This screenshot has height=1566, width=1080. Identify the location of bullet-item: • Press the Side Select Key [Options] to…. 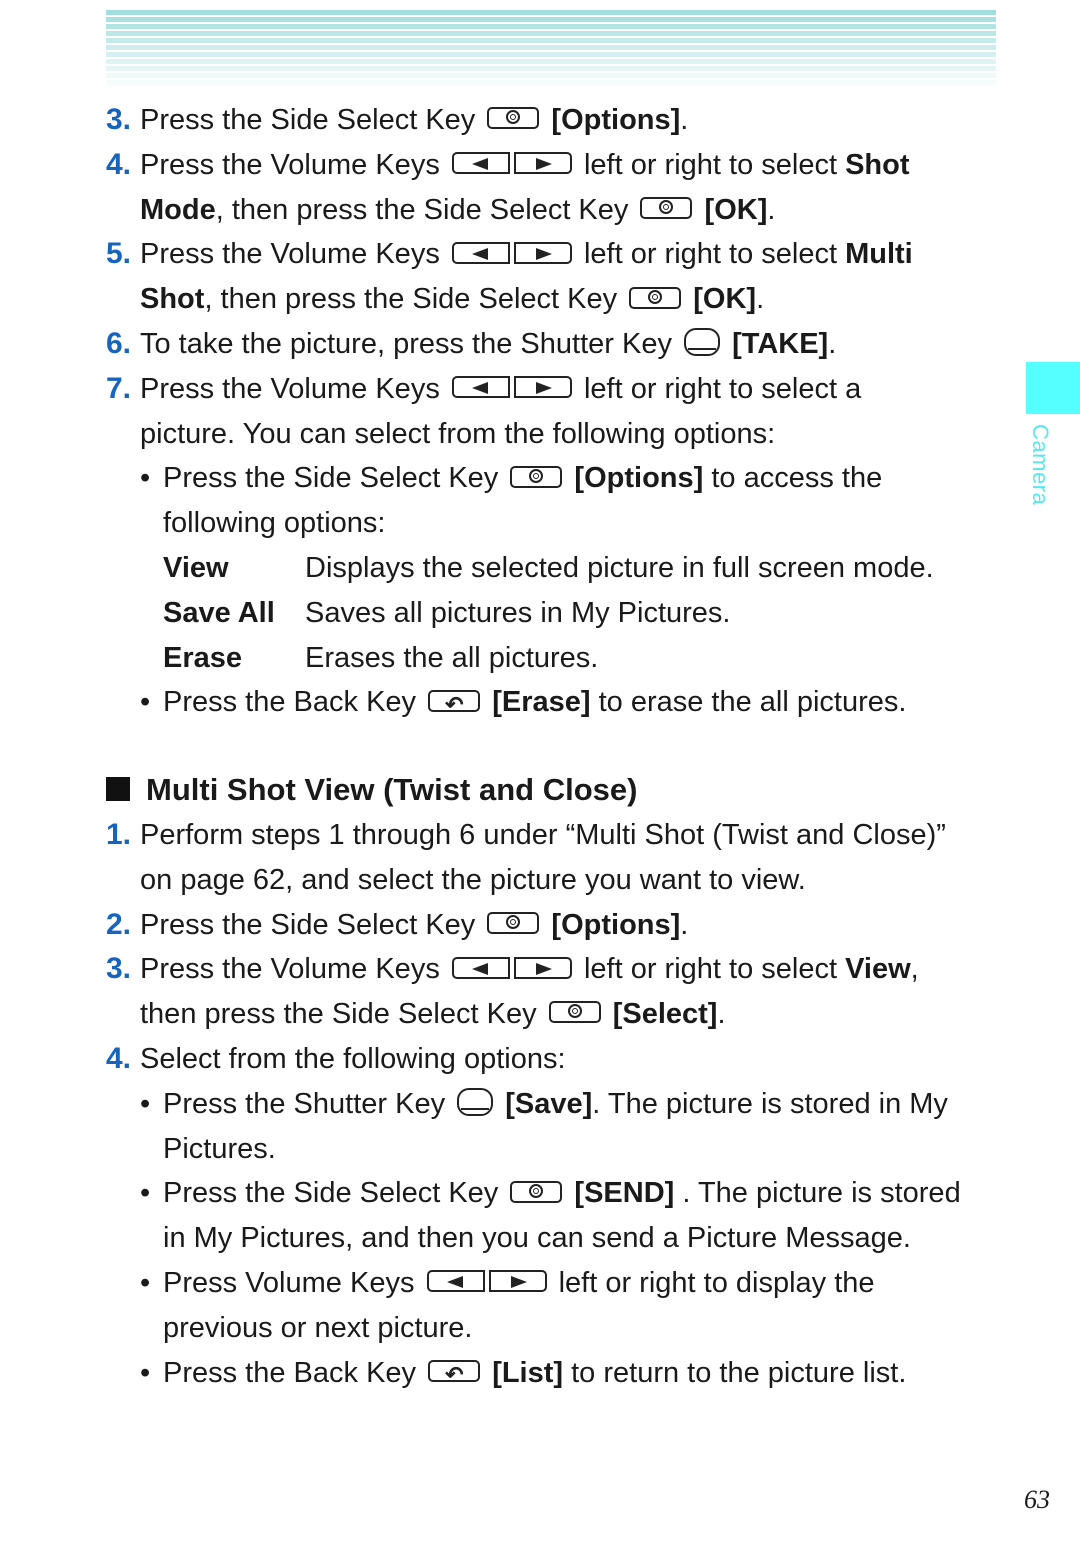
(556, 478).